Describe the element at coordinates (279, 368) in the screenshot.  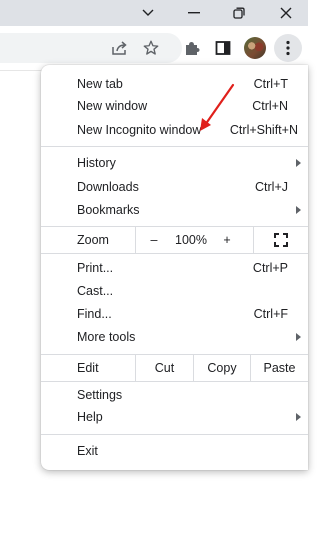
I see `paste-button: Paste` at that location.